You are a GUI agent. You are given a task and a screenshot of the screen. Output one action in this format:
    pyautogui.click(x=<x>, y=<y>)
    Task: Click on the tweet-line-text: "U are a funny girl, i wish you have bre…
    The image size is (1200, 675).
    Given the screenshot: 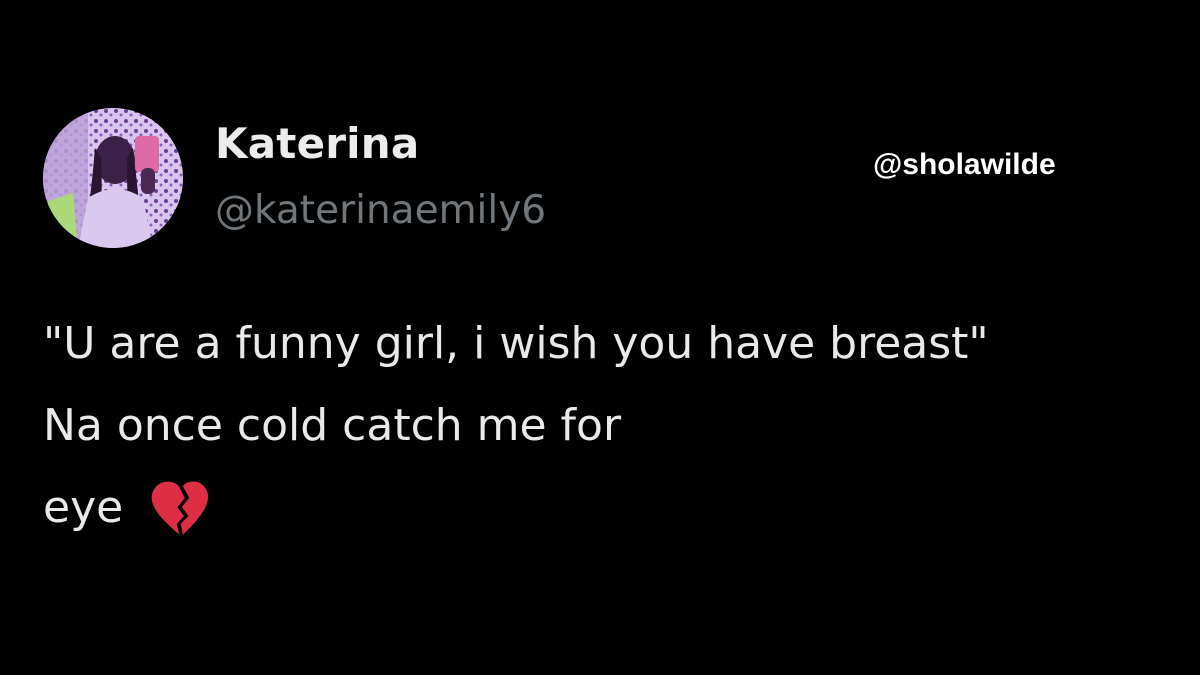 What is the action you would take?
    pyautogui.click(x=516, y=343)
    